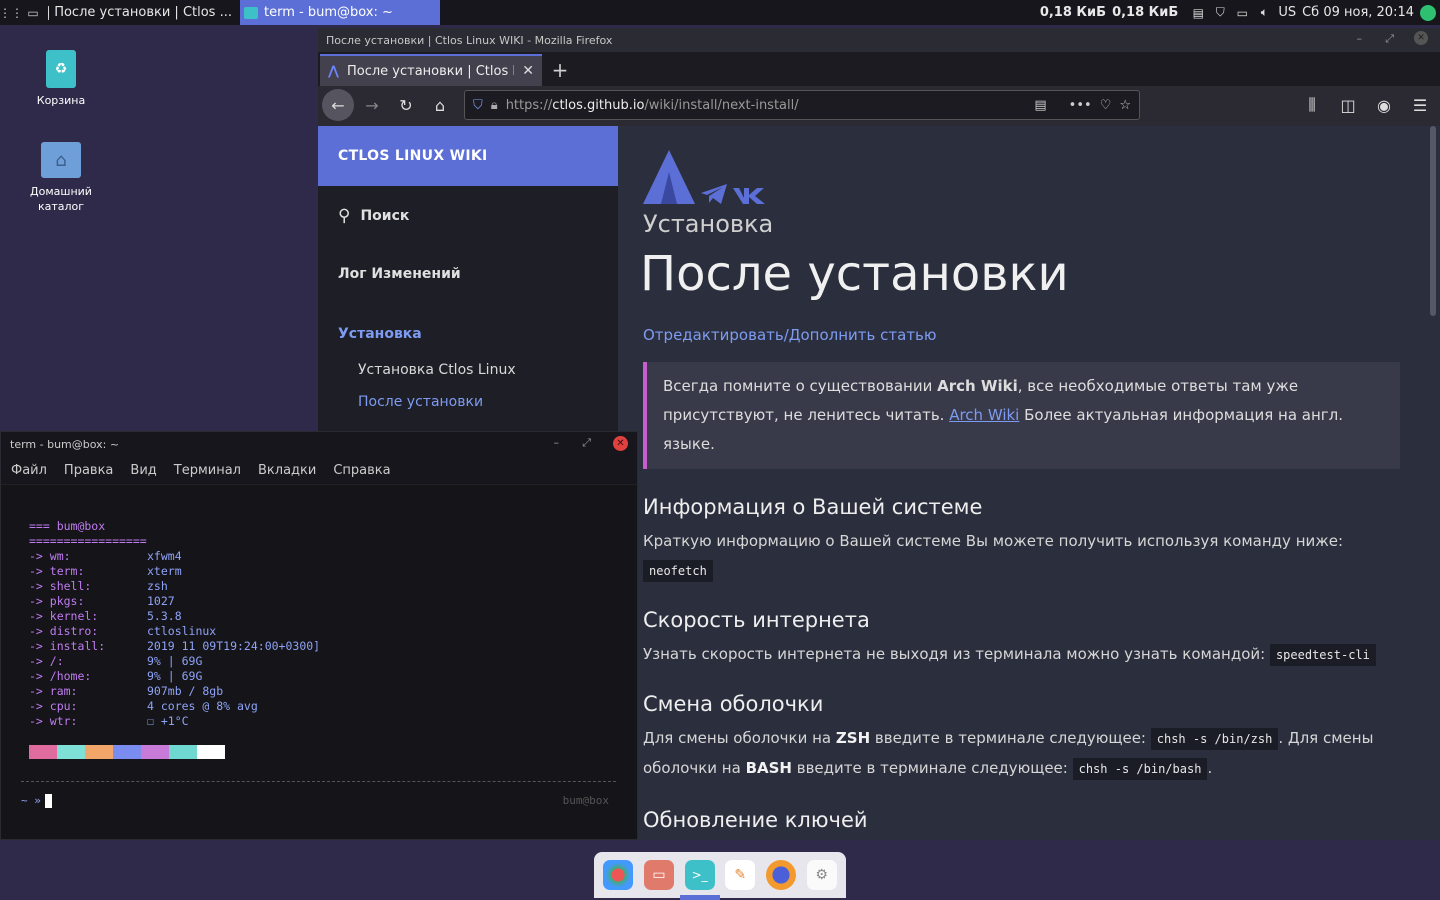  What do you see at coordinates (1360, 38) in the screenshot?
I see `minimize-icon: –` at bounding box center [1360, 38].